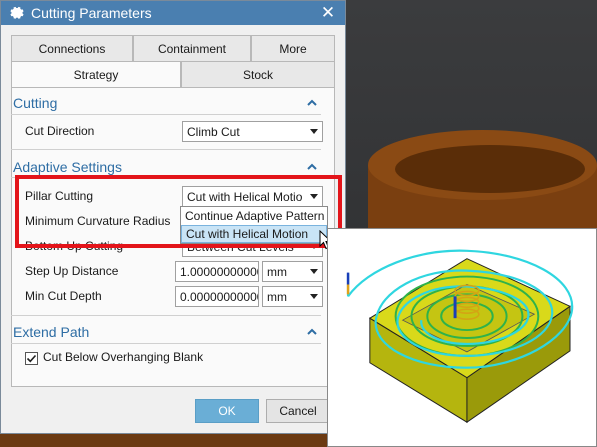 The height and width of the screenshot is (447, 597). What do you see at coordinates (165, 103) in the screenshot?
I see `section-cutting-header: Cutting` at bounding box center [165, 103].